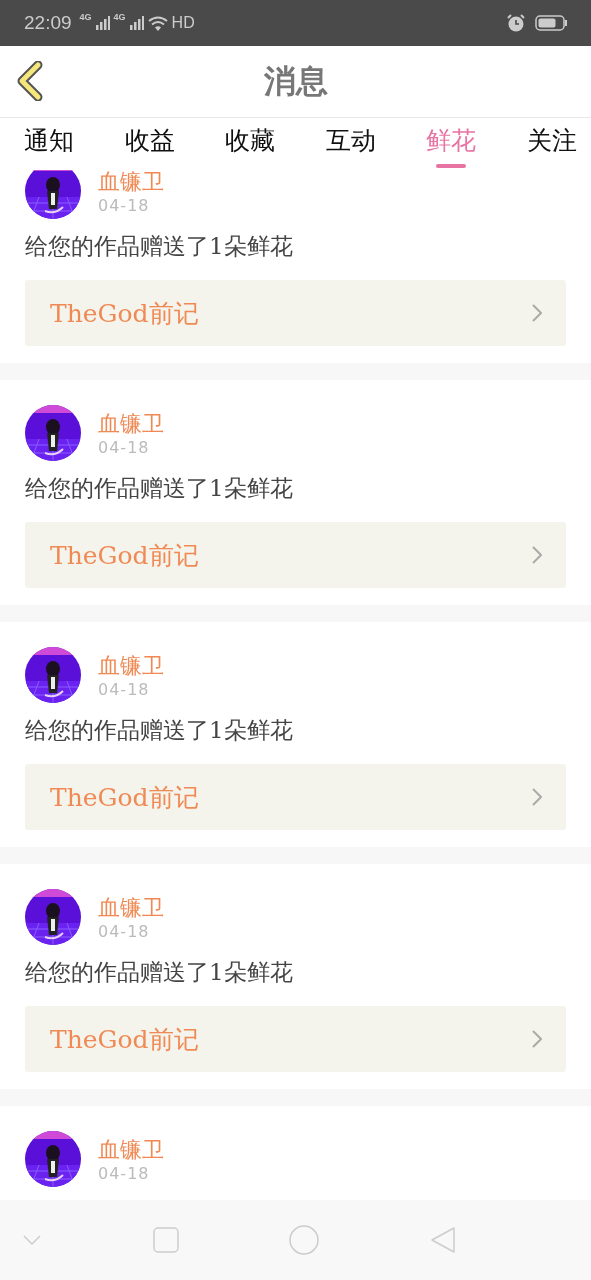 The width and height of the screenshot is (591, 1280). Describe the element at coordinates (250, 141) in the screenshot. I see `tab: 收藏` at that location.